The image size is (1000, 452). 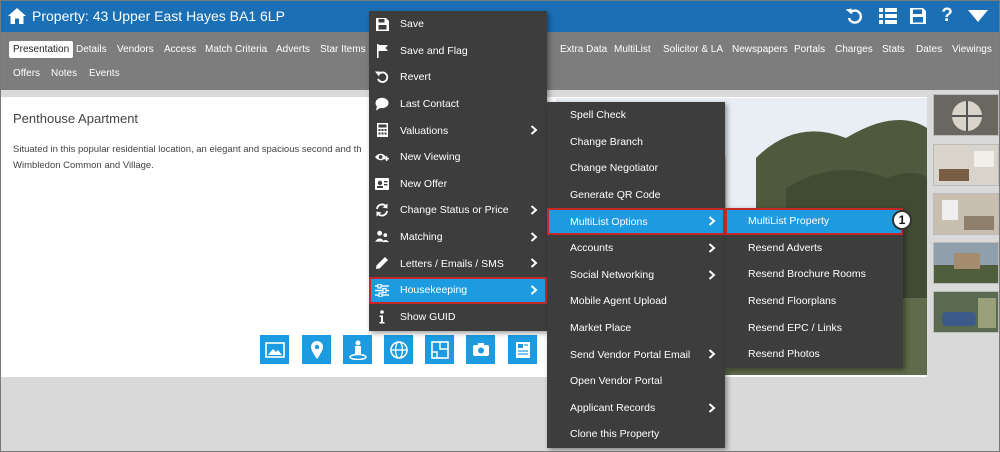 I want to click on menu-item-generate-qr-code: Generate QR Code, so click(x=636, y=195).